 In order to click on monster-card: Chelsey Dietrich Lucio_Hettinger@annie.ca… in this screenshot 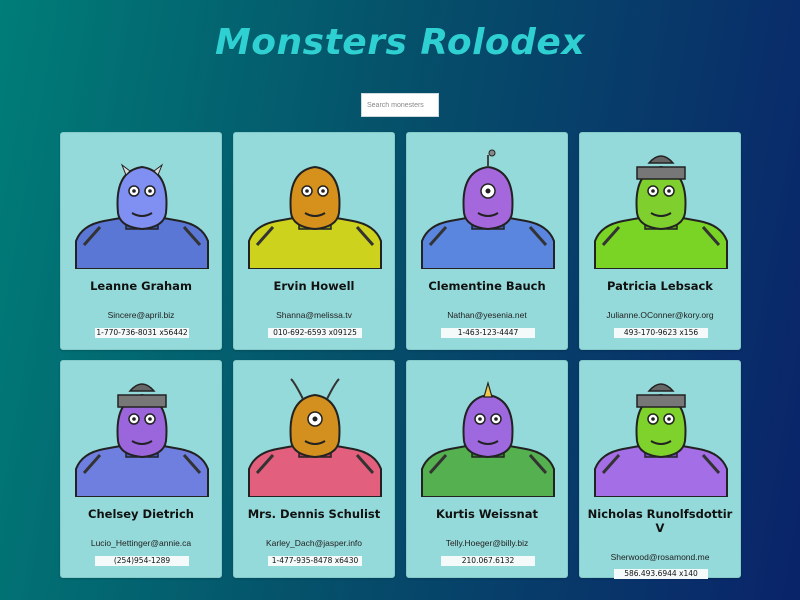, I will do `click(141, 469)`.